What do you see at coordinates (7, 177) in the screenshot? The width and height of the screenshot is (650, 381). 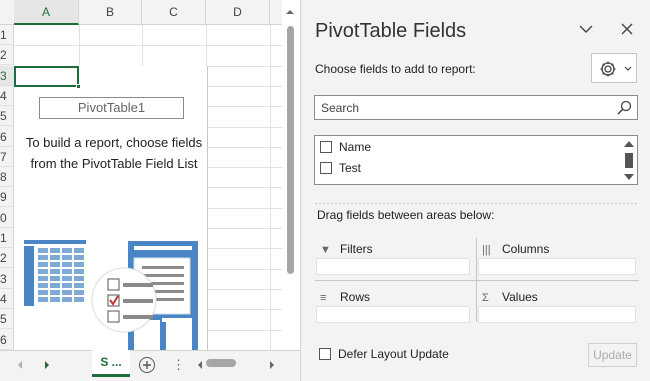 I see `row-header: 8` at bounding box center [7, 177].